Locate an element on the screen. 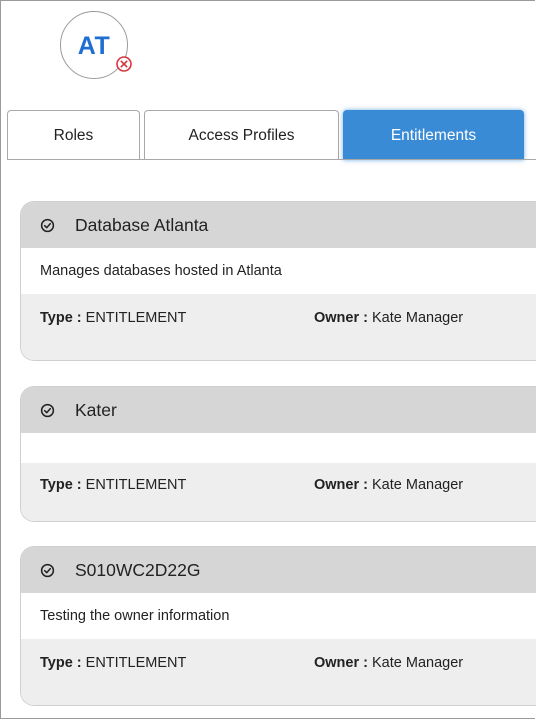 Image resolution: width=536 pixels, height=719 pixels. entitlement-name: Database Atlanta is located at coordinates (142, 224).